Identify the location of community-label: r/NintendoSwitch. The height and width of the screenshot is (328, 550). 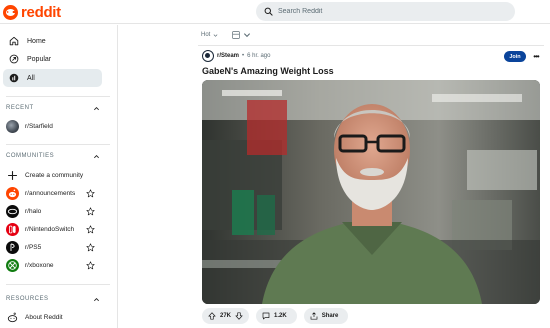
(50, 229).